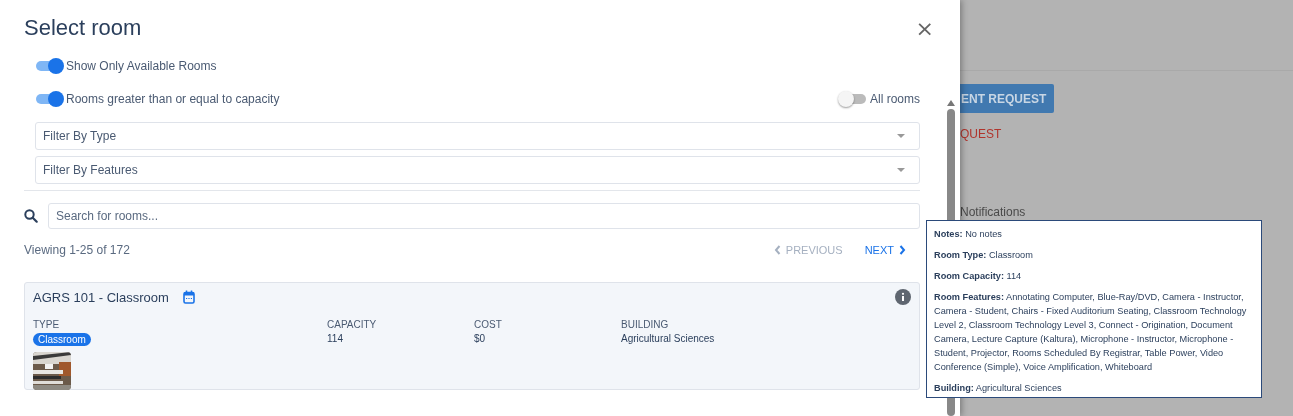 The height and width of the screenshot is (416, 1293). I want to click on filter-dropdown: Filter By Features, so click(477, 170).